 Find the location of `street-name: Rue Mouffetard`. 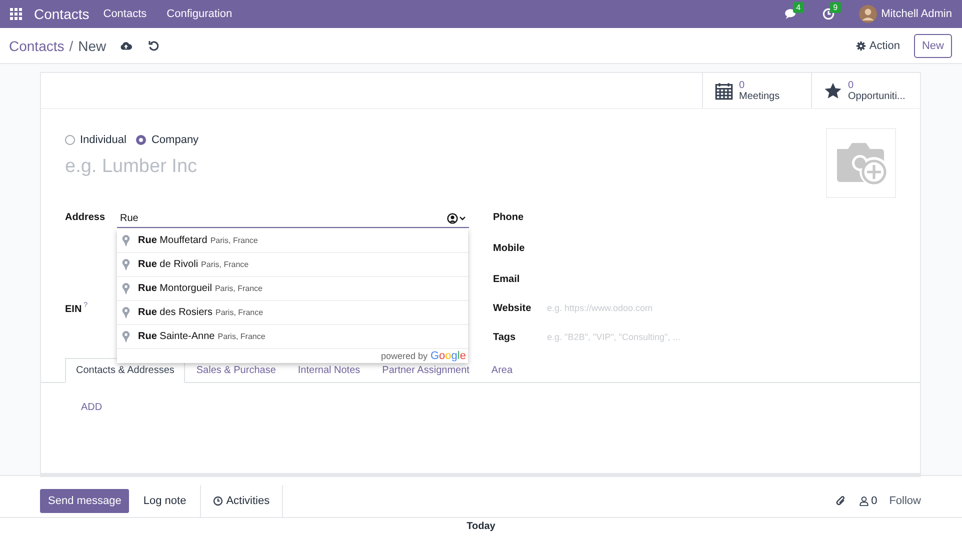

street-name: Rue Mouffetard is located at coordinates (173, 240).